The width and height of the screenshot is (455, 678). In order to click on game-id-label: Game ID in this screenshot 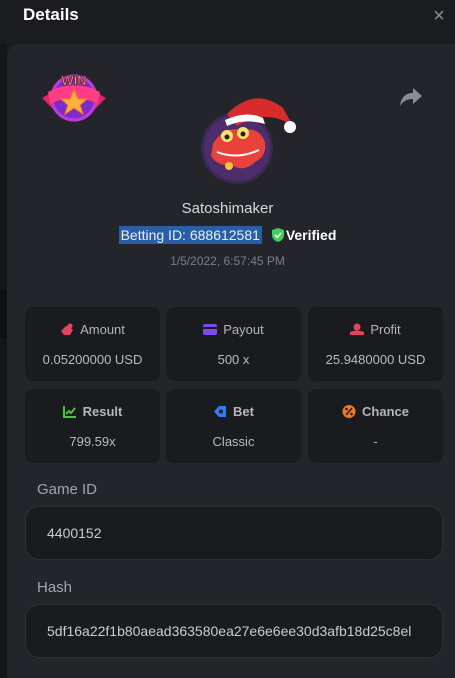, I will do `click(67, 489)`.